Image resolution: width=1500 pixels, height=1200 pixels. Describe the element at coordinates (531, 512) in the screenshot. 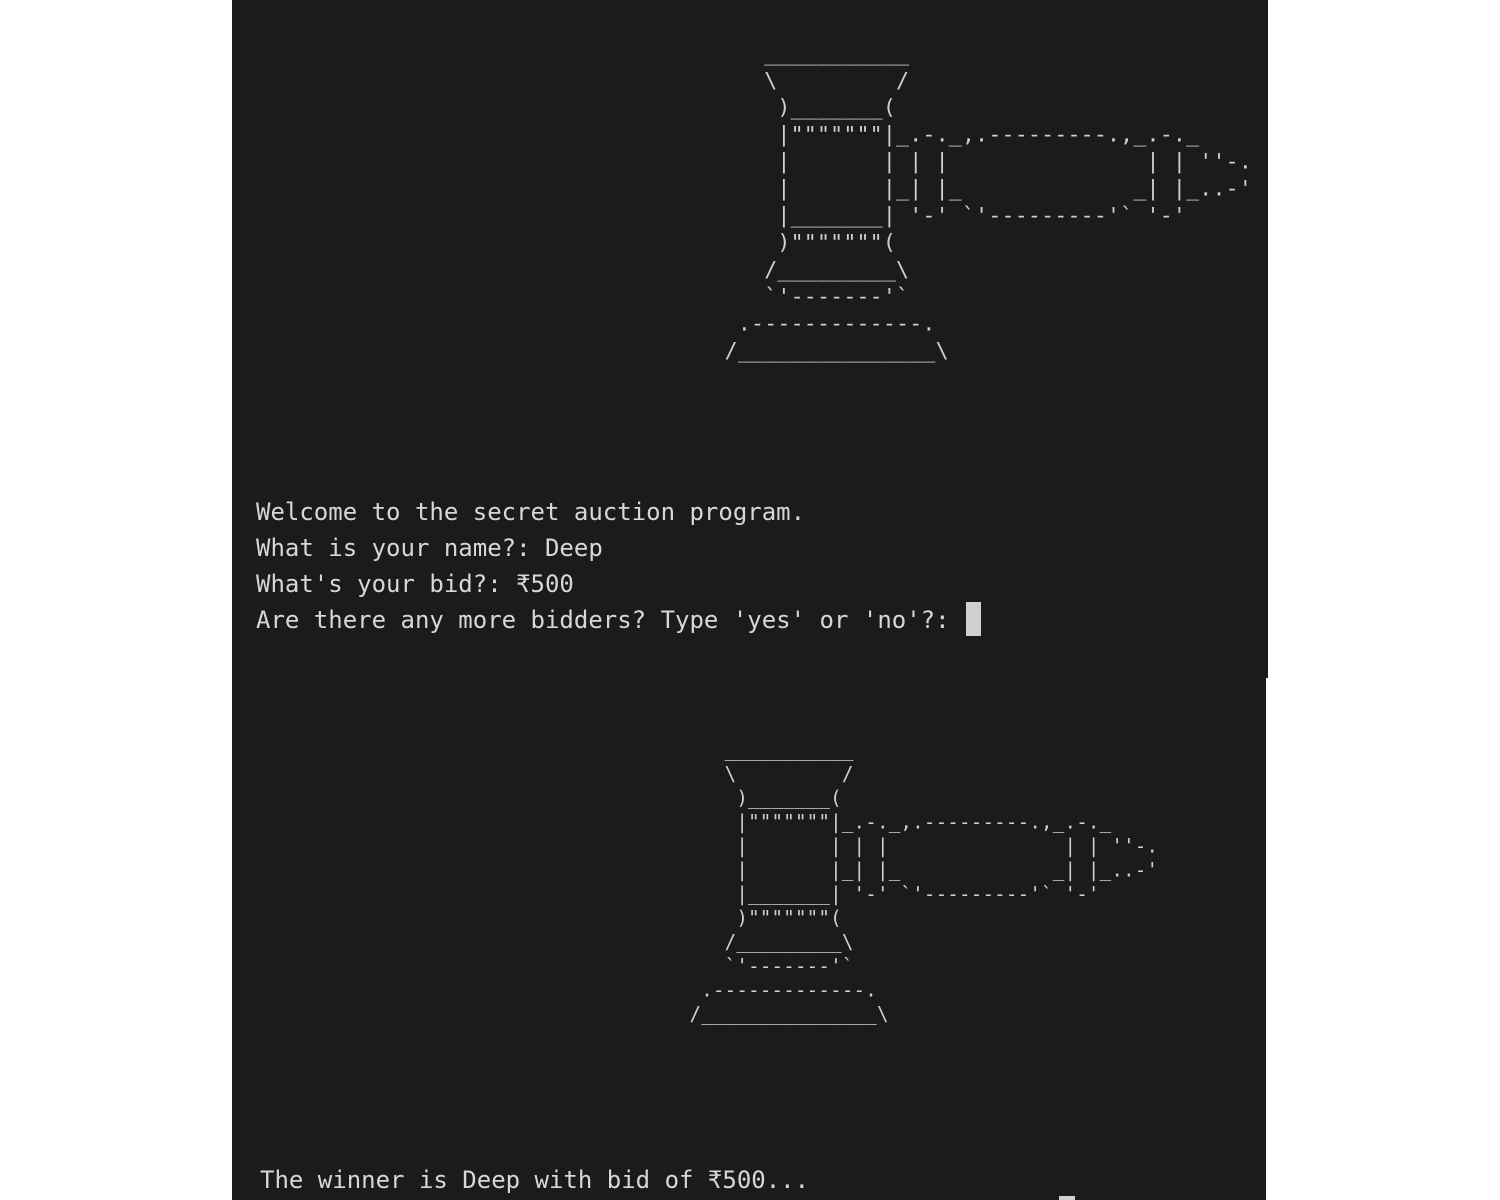

I see `welcome-line: Welcome to the secret auction program.` at that location.